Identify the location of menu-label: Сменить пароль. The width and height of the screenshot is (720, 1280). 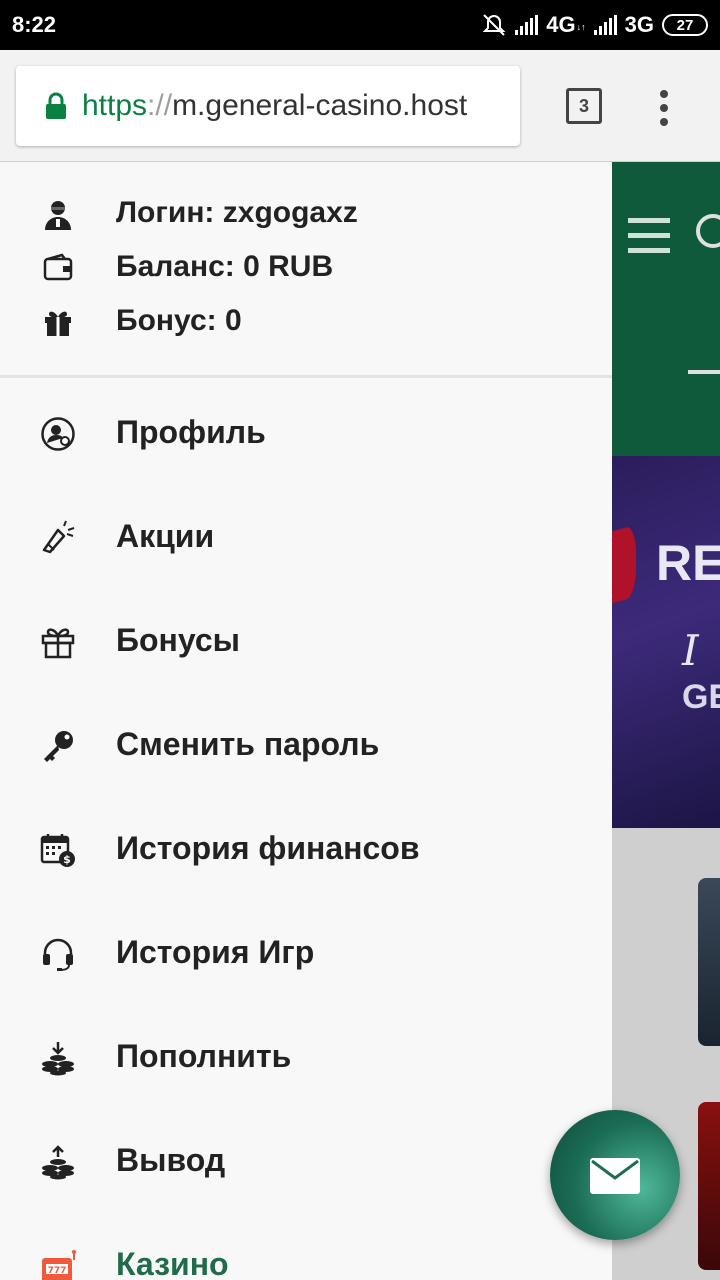
(248, 744).